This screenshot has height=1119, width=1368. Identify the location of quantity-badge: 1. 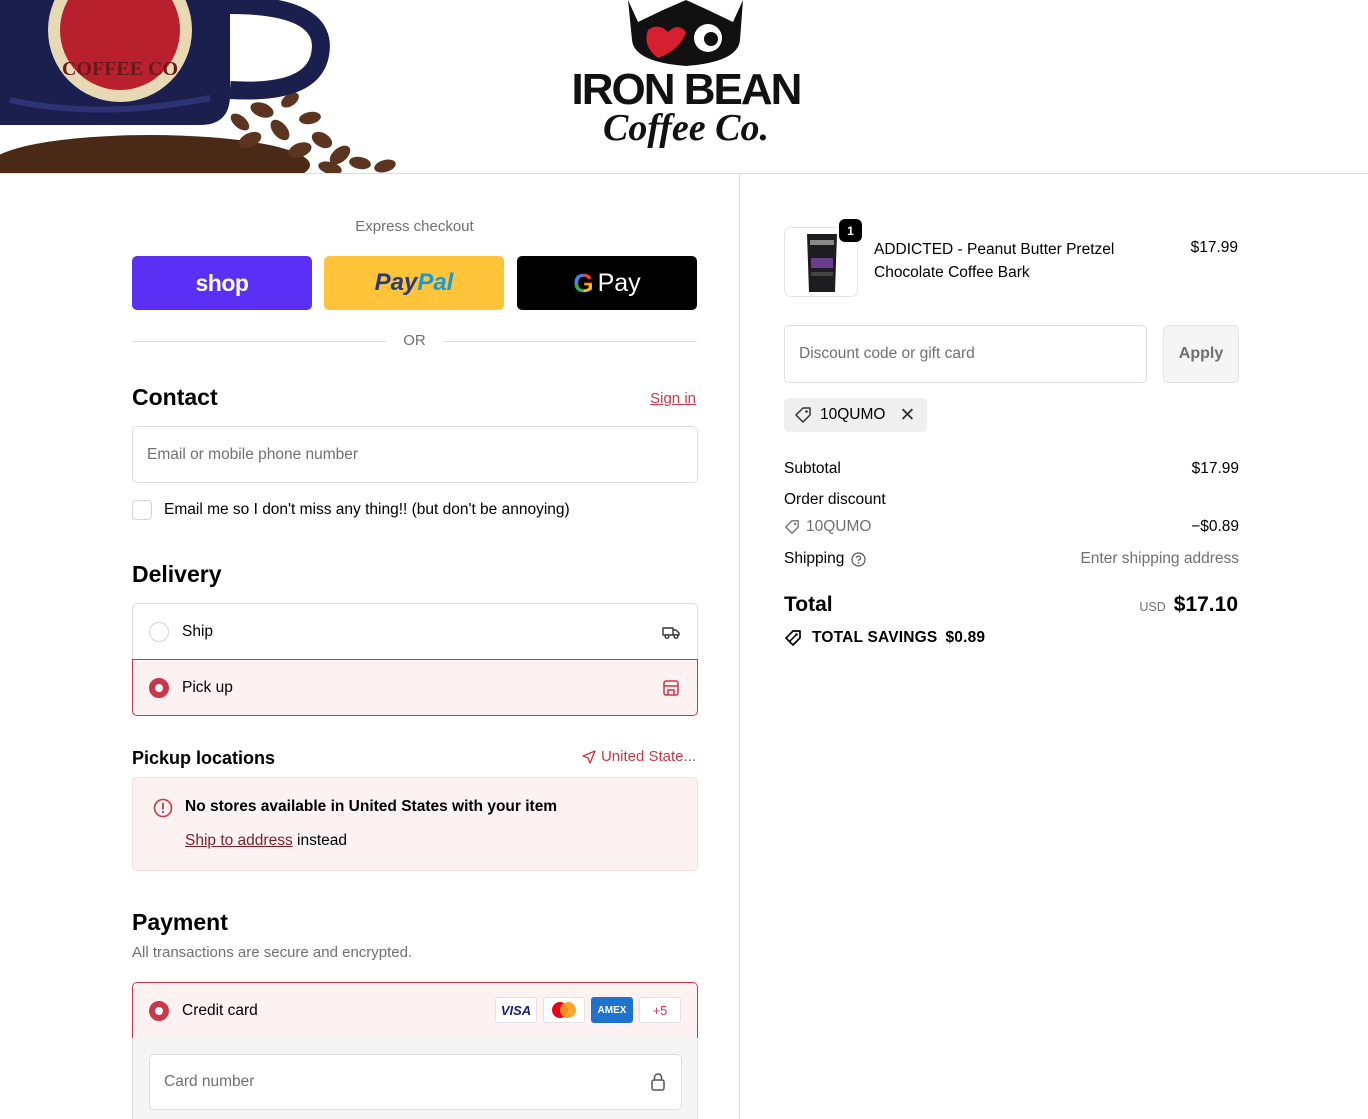
(850, 230).